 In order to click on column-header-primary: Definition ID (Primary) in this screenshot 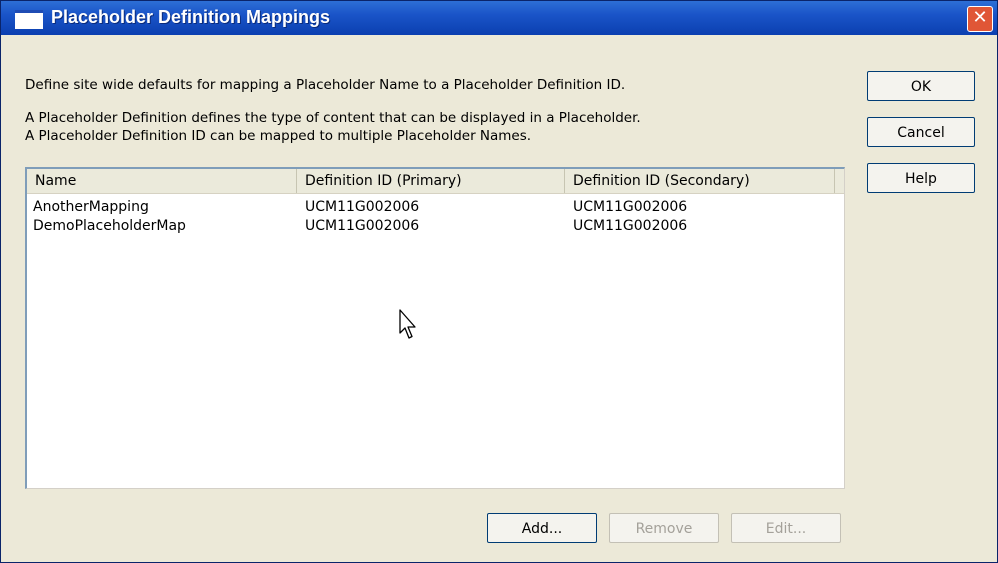, I will do `click(431, 181)`.